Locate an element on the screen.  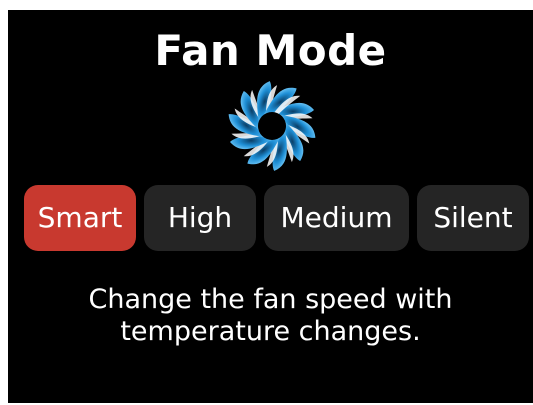
mode-smart-button: Smart is located at coordinates (80, 218).